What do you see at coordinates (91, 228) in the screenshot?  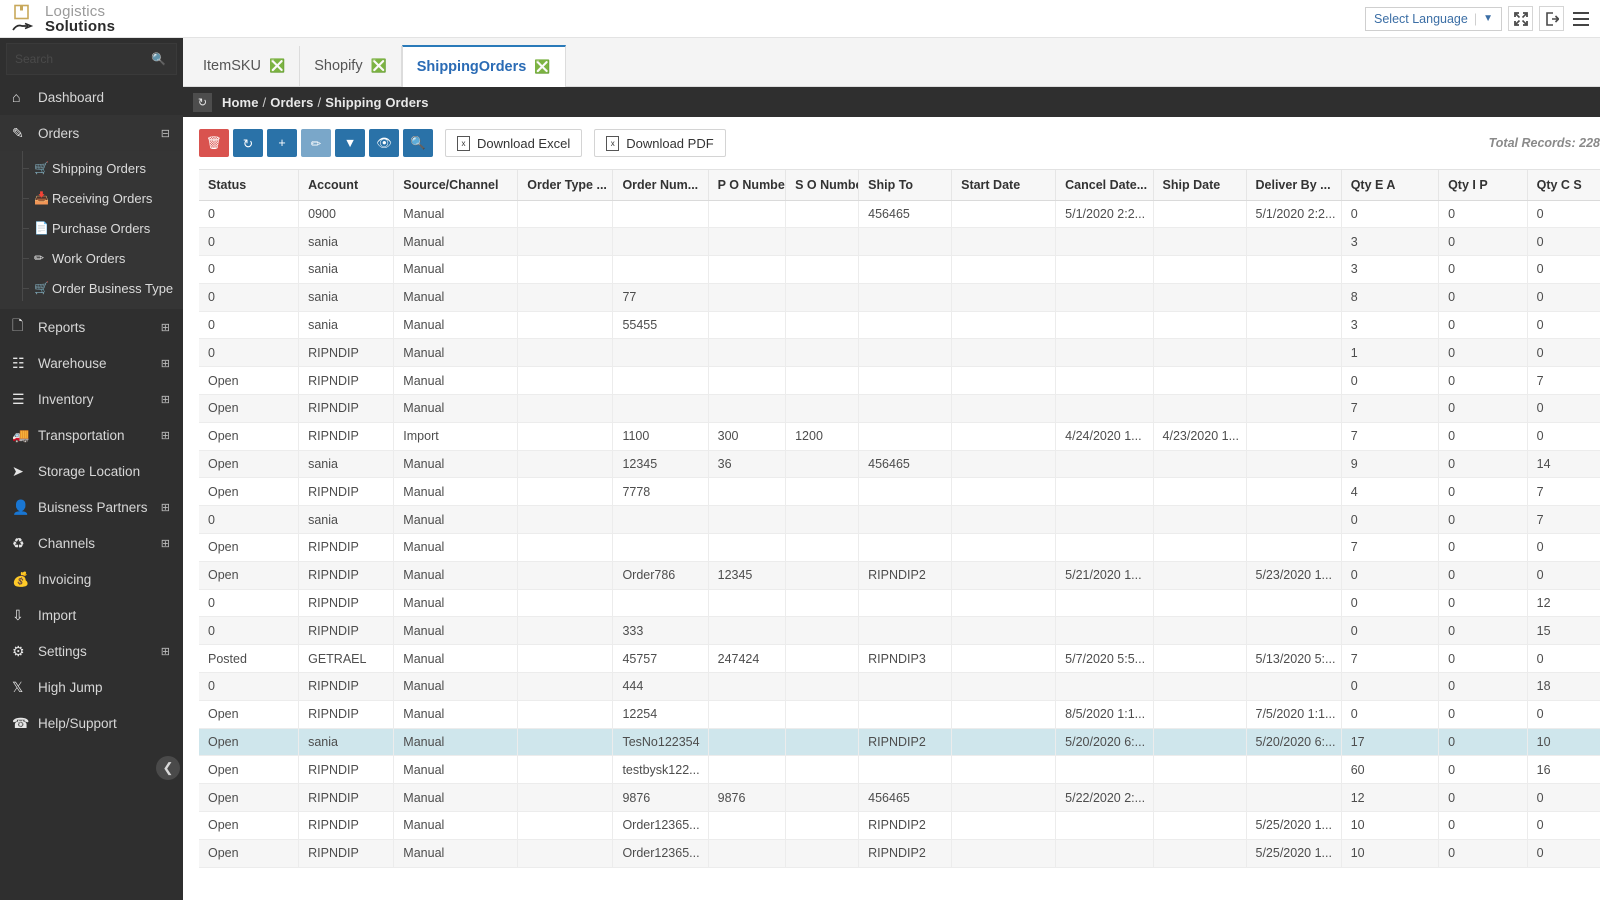 I see `sidebar-subitem-purchase-orders: 📄 Purchase Orders` at bounding box center [91, 228].